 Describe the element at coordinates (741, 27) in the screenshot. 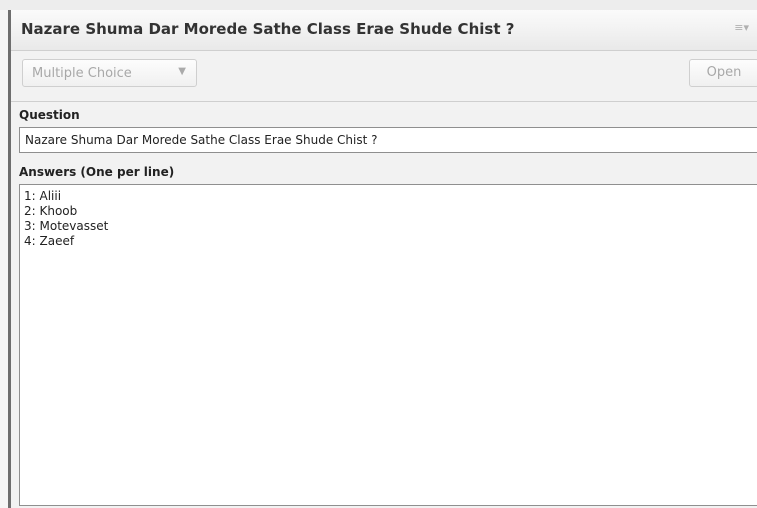

I see `pod-options-menu-icon: ≡▾` at that location.